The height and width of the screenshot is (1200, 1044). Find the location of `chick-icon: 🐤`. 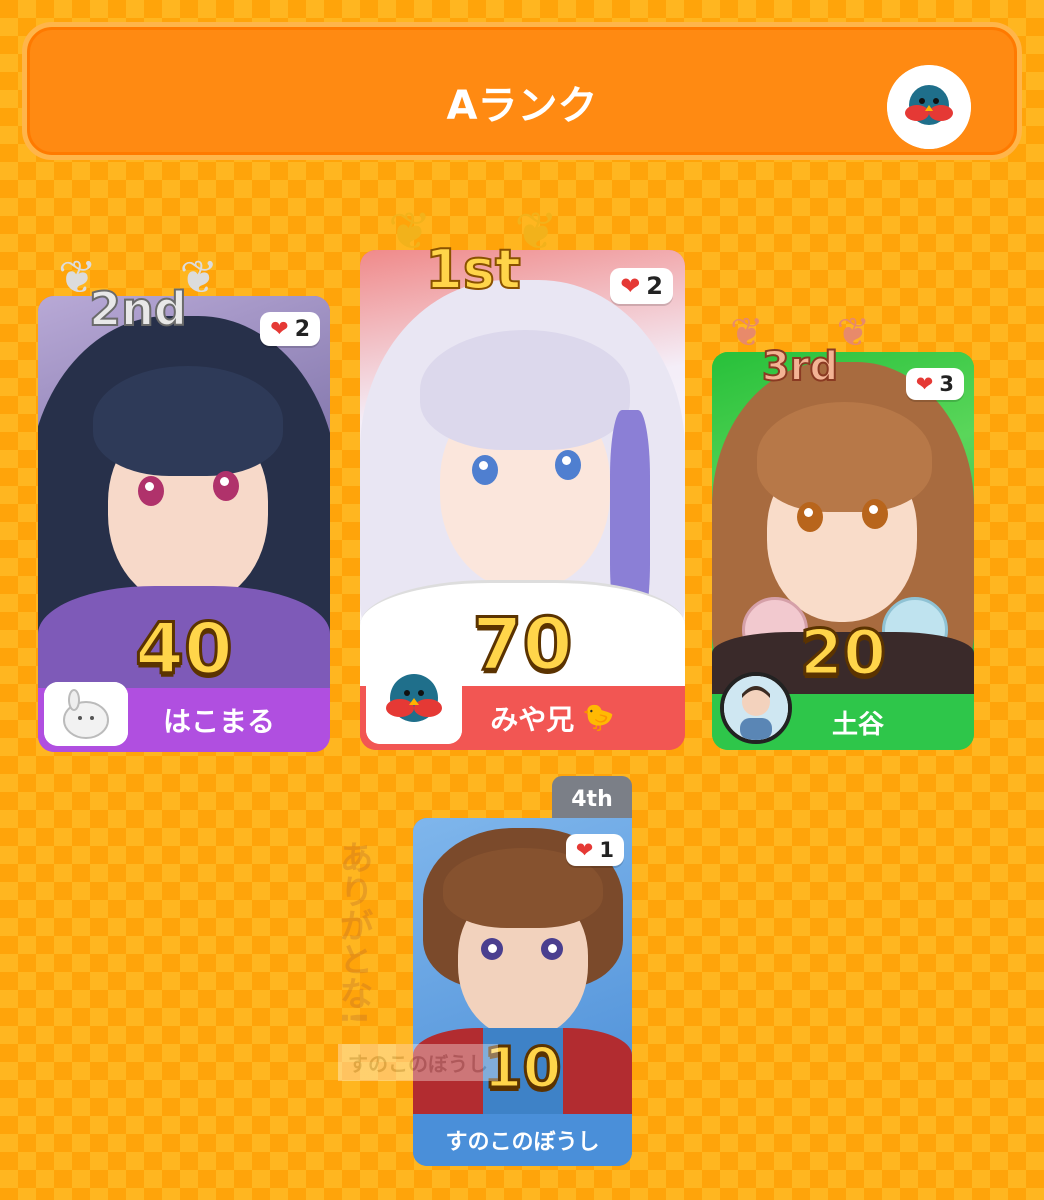

chick-icon: 🐤 is located at coordinates (598, 718).